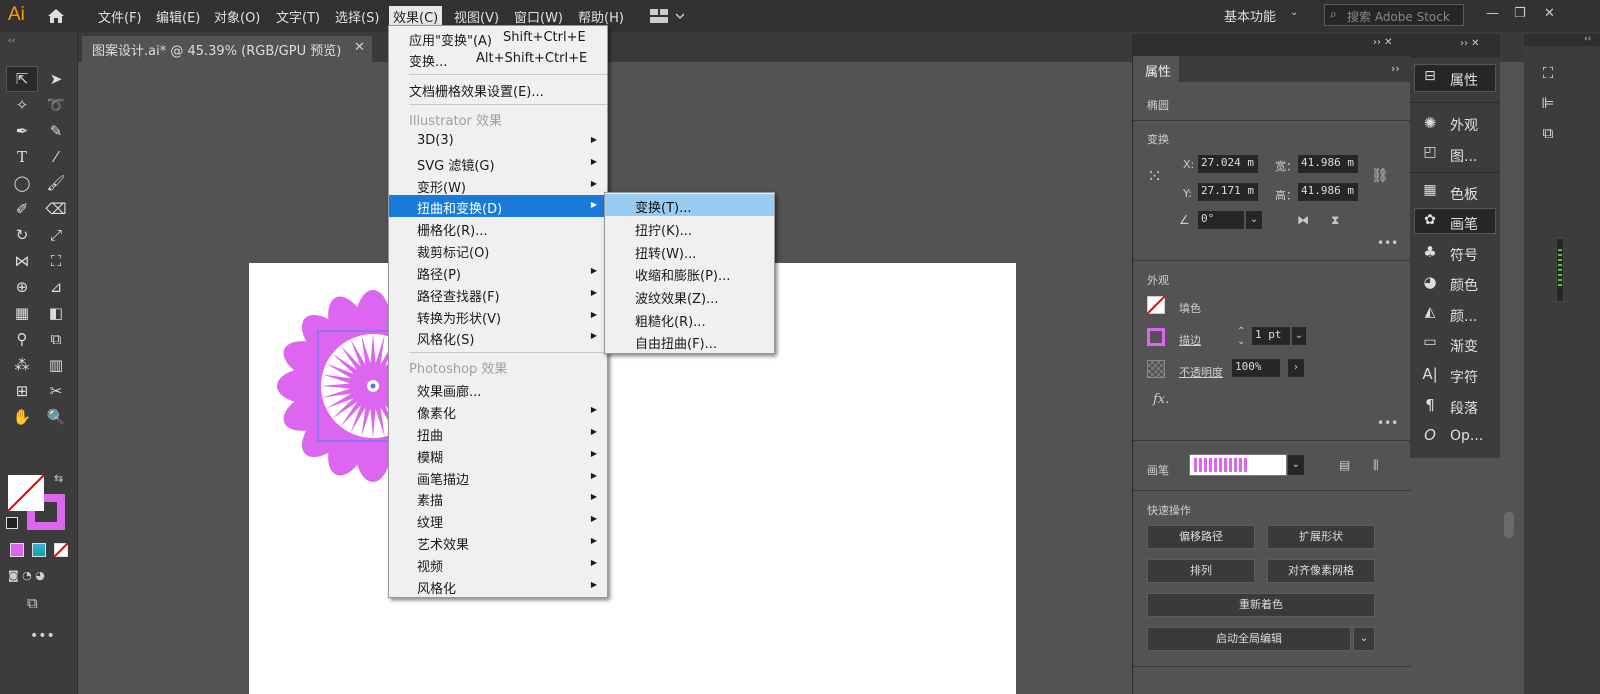 The width and height of the screenshot is (1600, 694). I want to click on align-pixel-grid-button: 对齐像素网格, so click(1321, 571).